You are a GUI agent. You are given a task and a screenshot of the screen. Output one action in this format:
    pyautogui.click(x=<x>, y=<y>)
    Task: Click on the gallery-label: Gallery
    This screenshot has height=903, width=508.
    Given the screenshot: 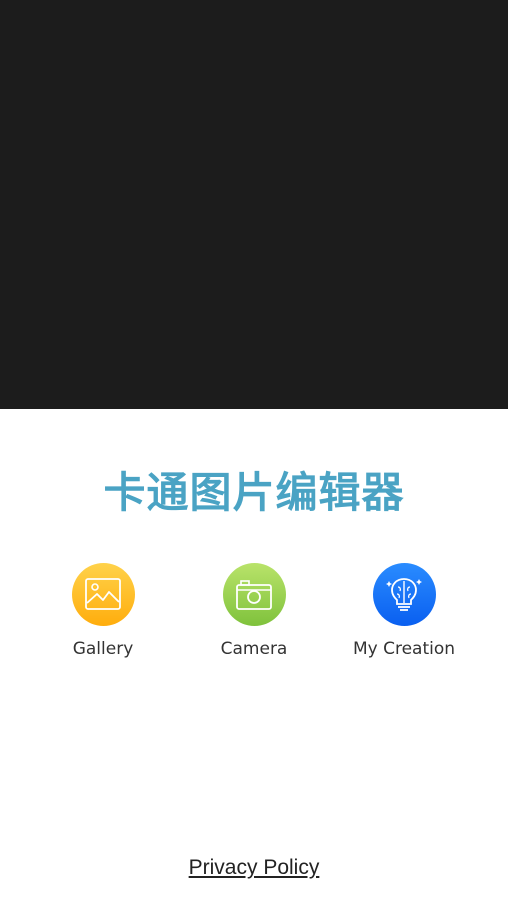 What is the action you would take?
    pyautogui.click(x=103, y=649)
    